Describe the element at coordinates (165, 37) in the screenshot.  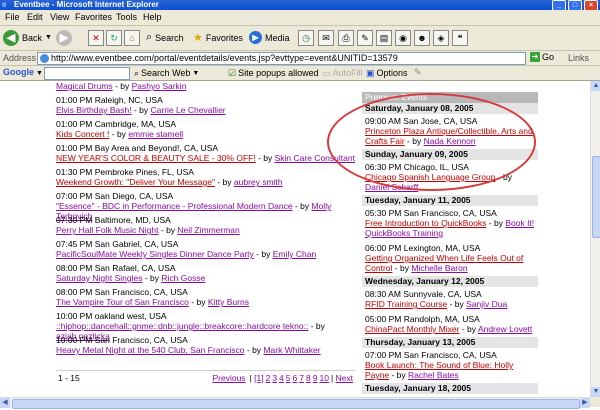
I see `search-button: ⌕ Search` at that location.